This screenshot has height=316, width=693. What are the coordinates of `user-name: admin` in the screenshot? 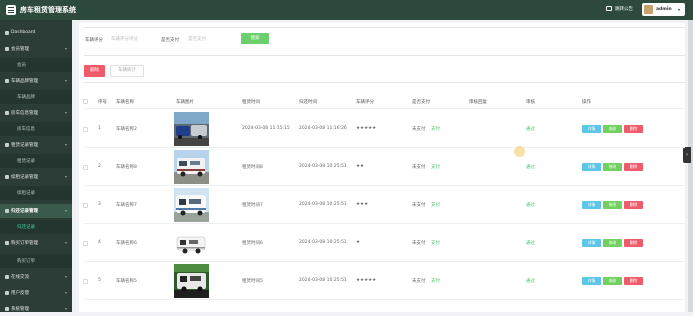 It's located at (664, 9).